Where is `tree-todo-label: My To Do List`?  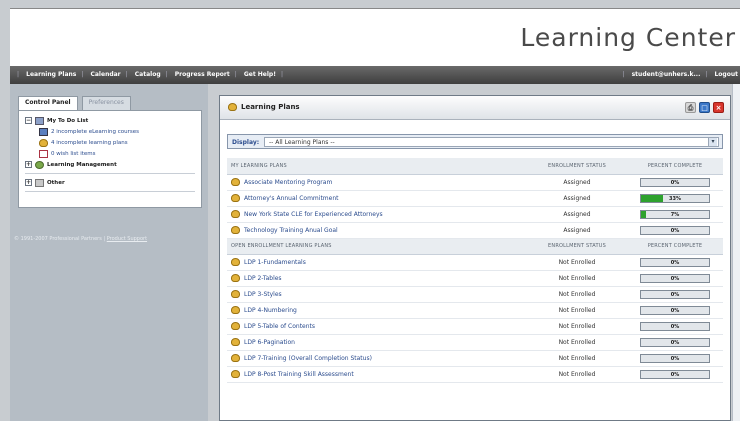
tree-todo-label: My To Do List is located at coordinates (68, 120).